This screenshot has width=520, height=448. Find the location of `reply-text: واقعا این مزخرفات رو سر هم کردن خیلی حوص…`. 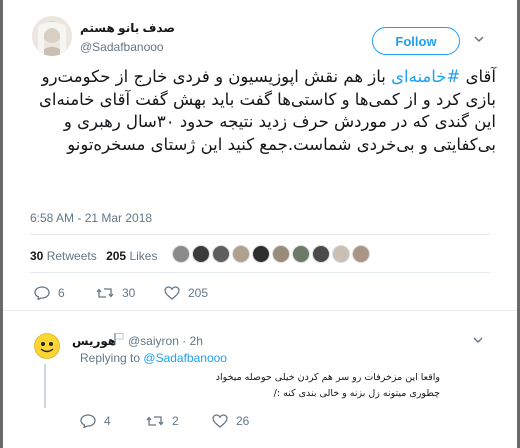

reply-text: واقعا این مزخرفات رو سر هم کردن خیلی حوص… is located at coordinates (260, 386).